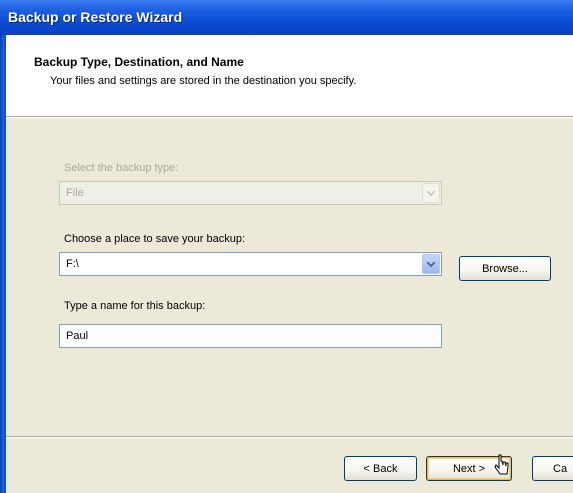 The image size is (573, 493). Describe the element at coordinates (75, 193) in the screenshot. I see `backup-type-value: File` at that location.